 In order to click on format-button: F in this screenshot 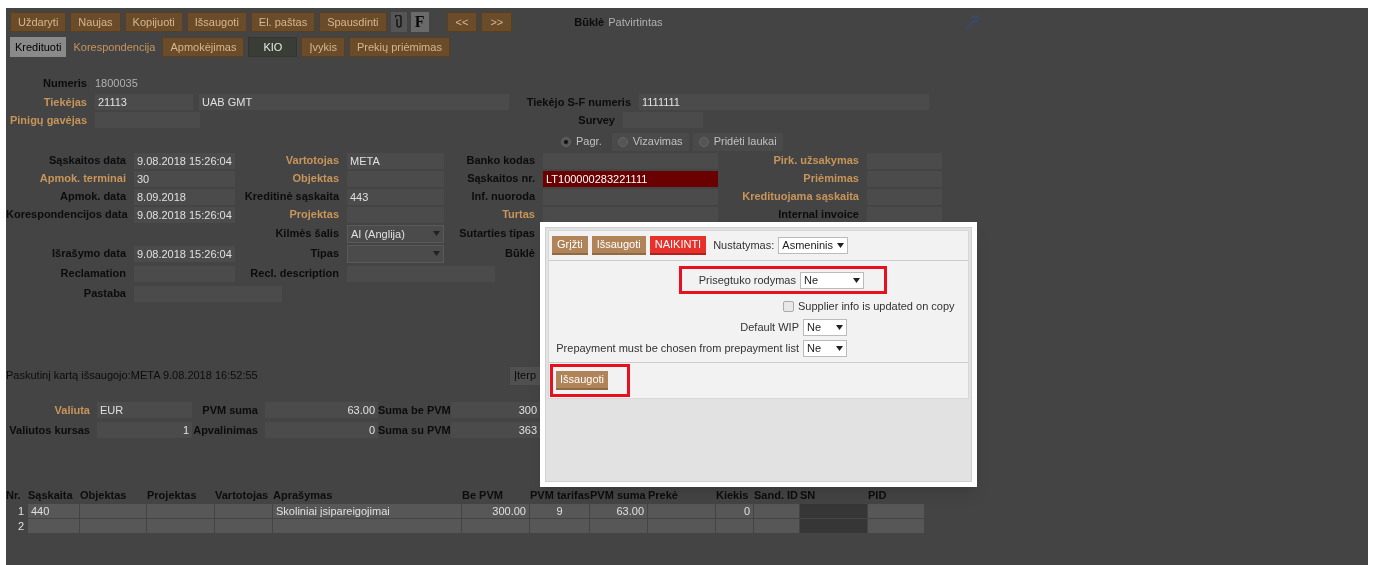, I will do `click(419, 22)`.